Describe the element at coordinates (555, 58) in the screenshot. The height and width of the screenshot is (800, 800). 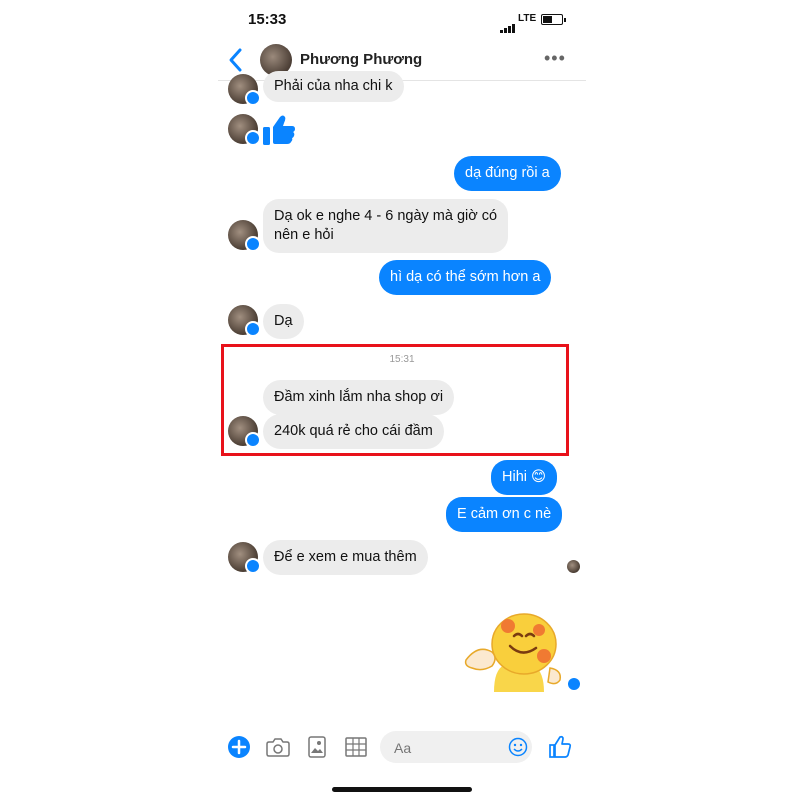
I see `more-icon: •••` at that location.